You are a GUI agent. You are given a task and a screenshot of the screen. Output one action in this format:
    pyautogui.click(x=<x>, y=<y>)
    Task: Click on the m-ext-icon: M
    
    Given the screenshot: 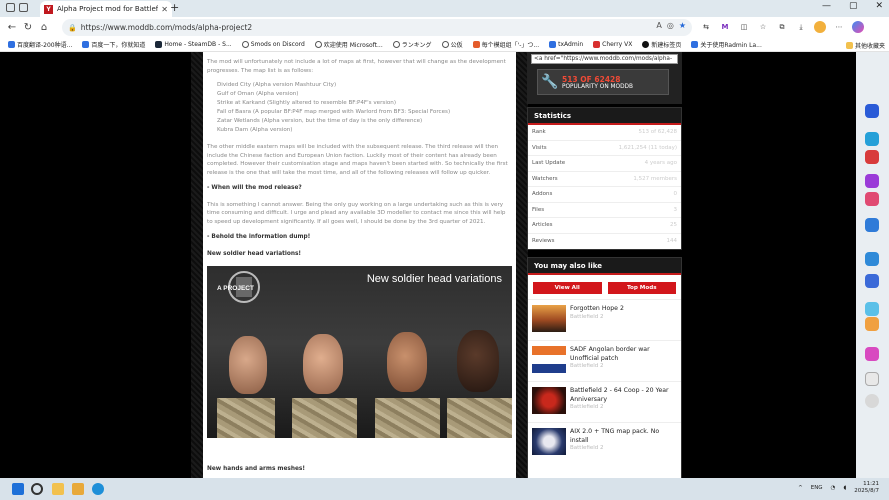 What is the action you would take?
    pyautogui.click(x=725, y=27)
    